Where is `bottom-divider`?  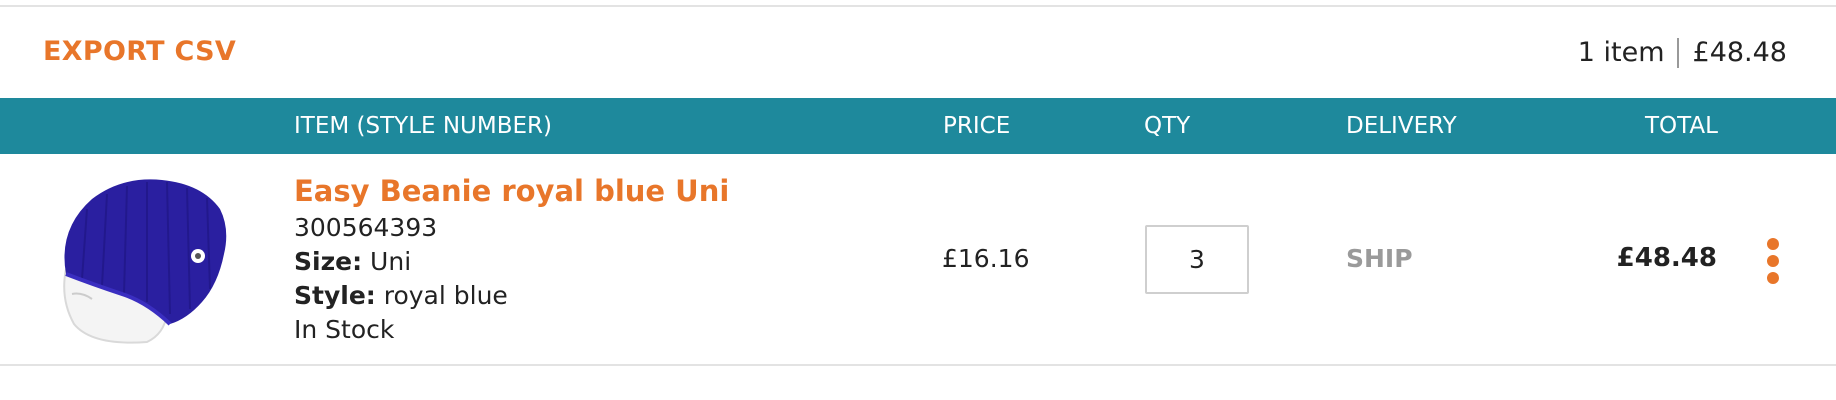
bottom-divider is located at coordinates (918, 365).